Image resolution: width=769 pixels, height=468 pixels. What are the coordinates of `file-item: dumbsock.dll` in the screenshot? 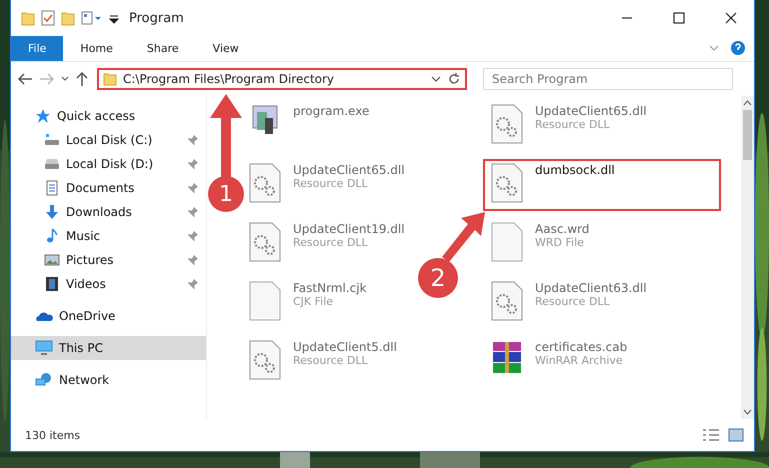 It's located at (602, 185).